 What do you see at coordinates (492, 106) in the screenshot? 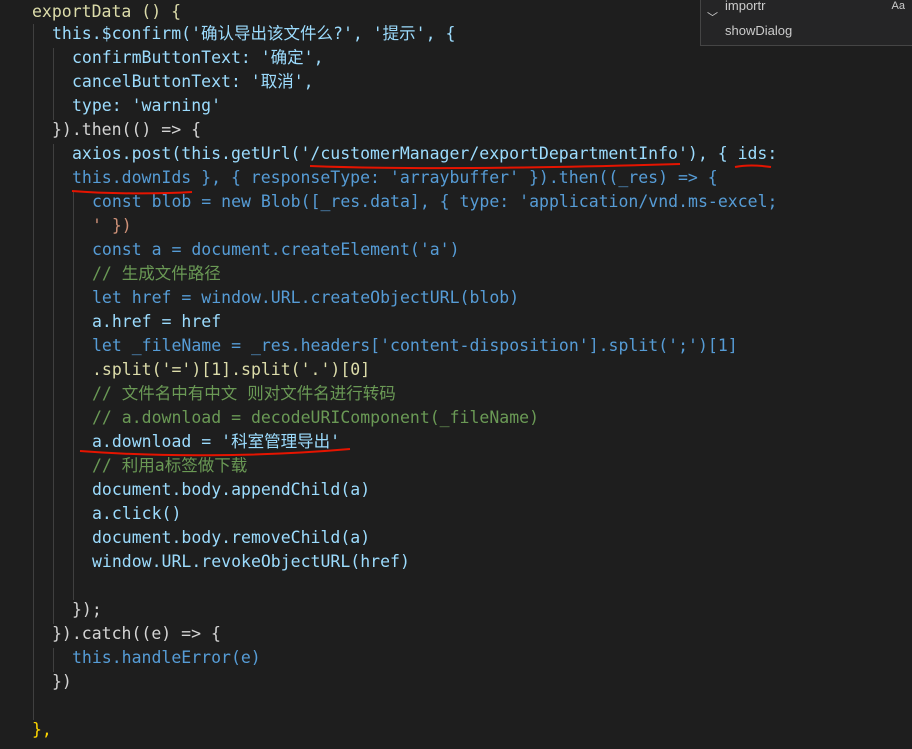
I see `code-line: type: 'warning'` at bounding box center [492, 106].